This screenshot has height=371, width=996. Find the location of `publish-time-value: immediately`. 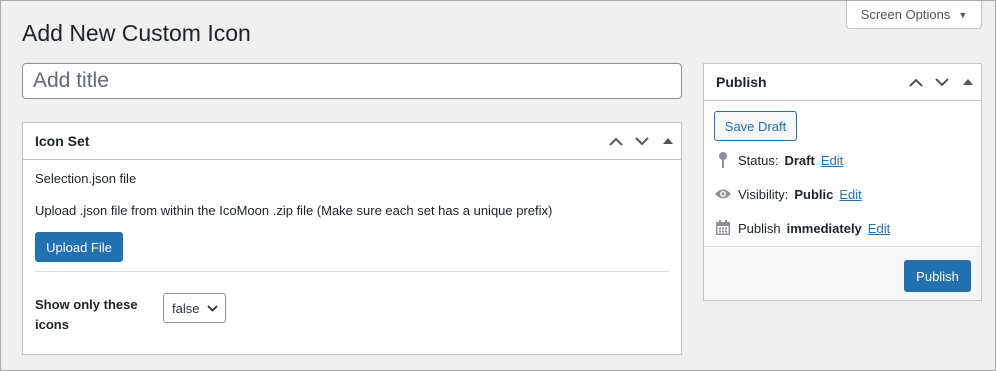

publish-time-value: immediately is located at coordinates (824, 228).